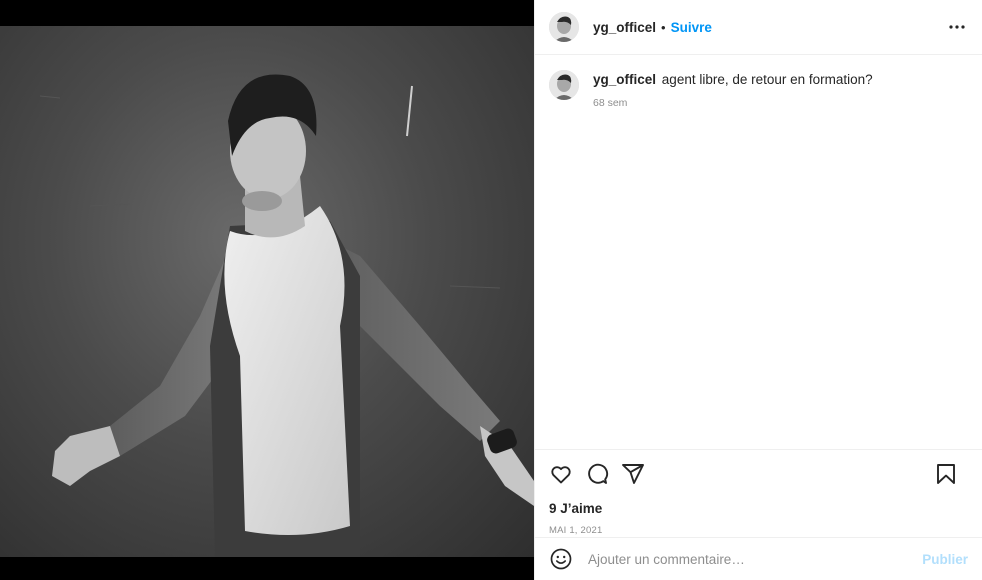  I want to click on comment-icon, so click(598, 473).